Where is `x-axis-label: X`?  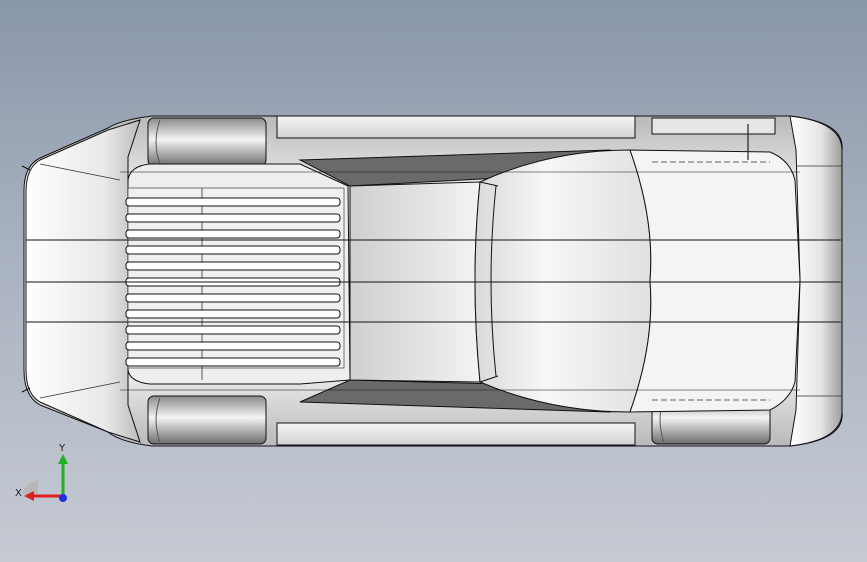
x-axis-label: X is located at coordinates (18, 493).